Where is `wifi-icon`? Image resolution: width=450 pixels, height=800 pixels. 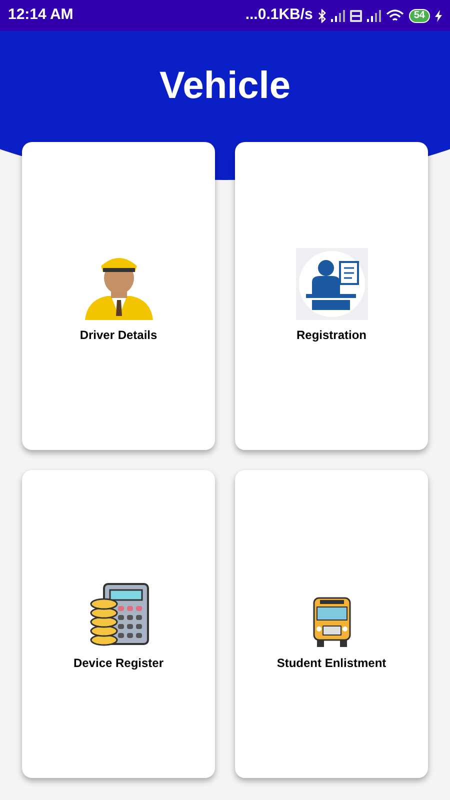
wifi-icon is located at coordinates (395, 15).